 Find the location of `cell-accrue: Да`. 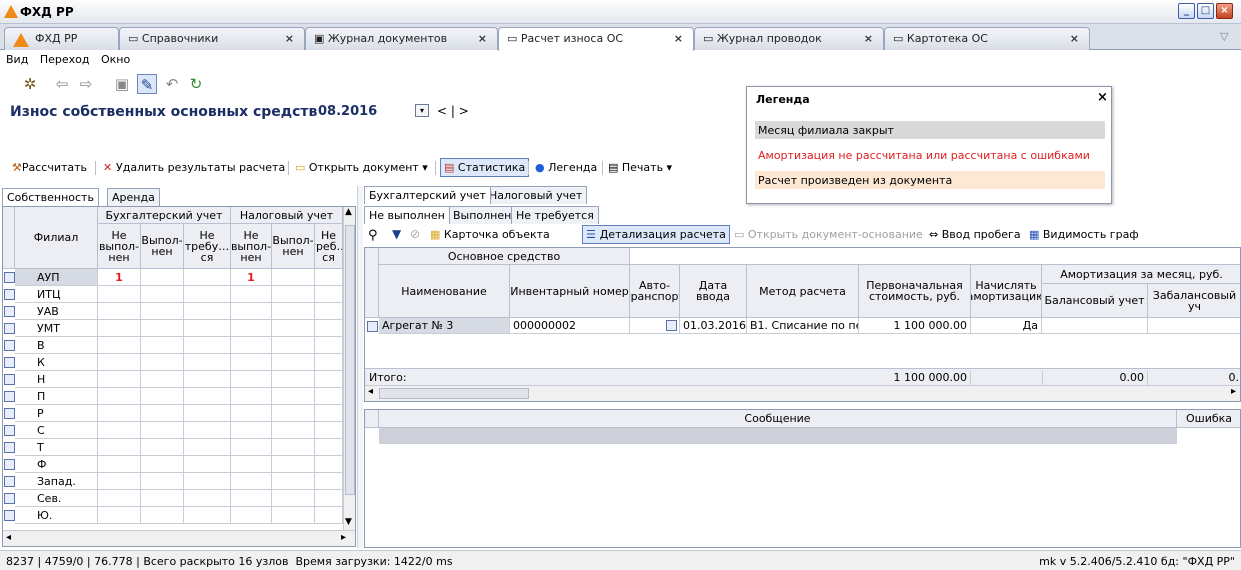

cell-accrue: Да is located at coordinates (1006, 326).